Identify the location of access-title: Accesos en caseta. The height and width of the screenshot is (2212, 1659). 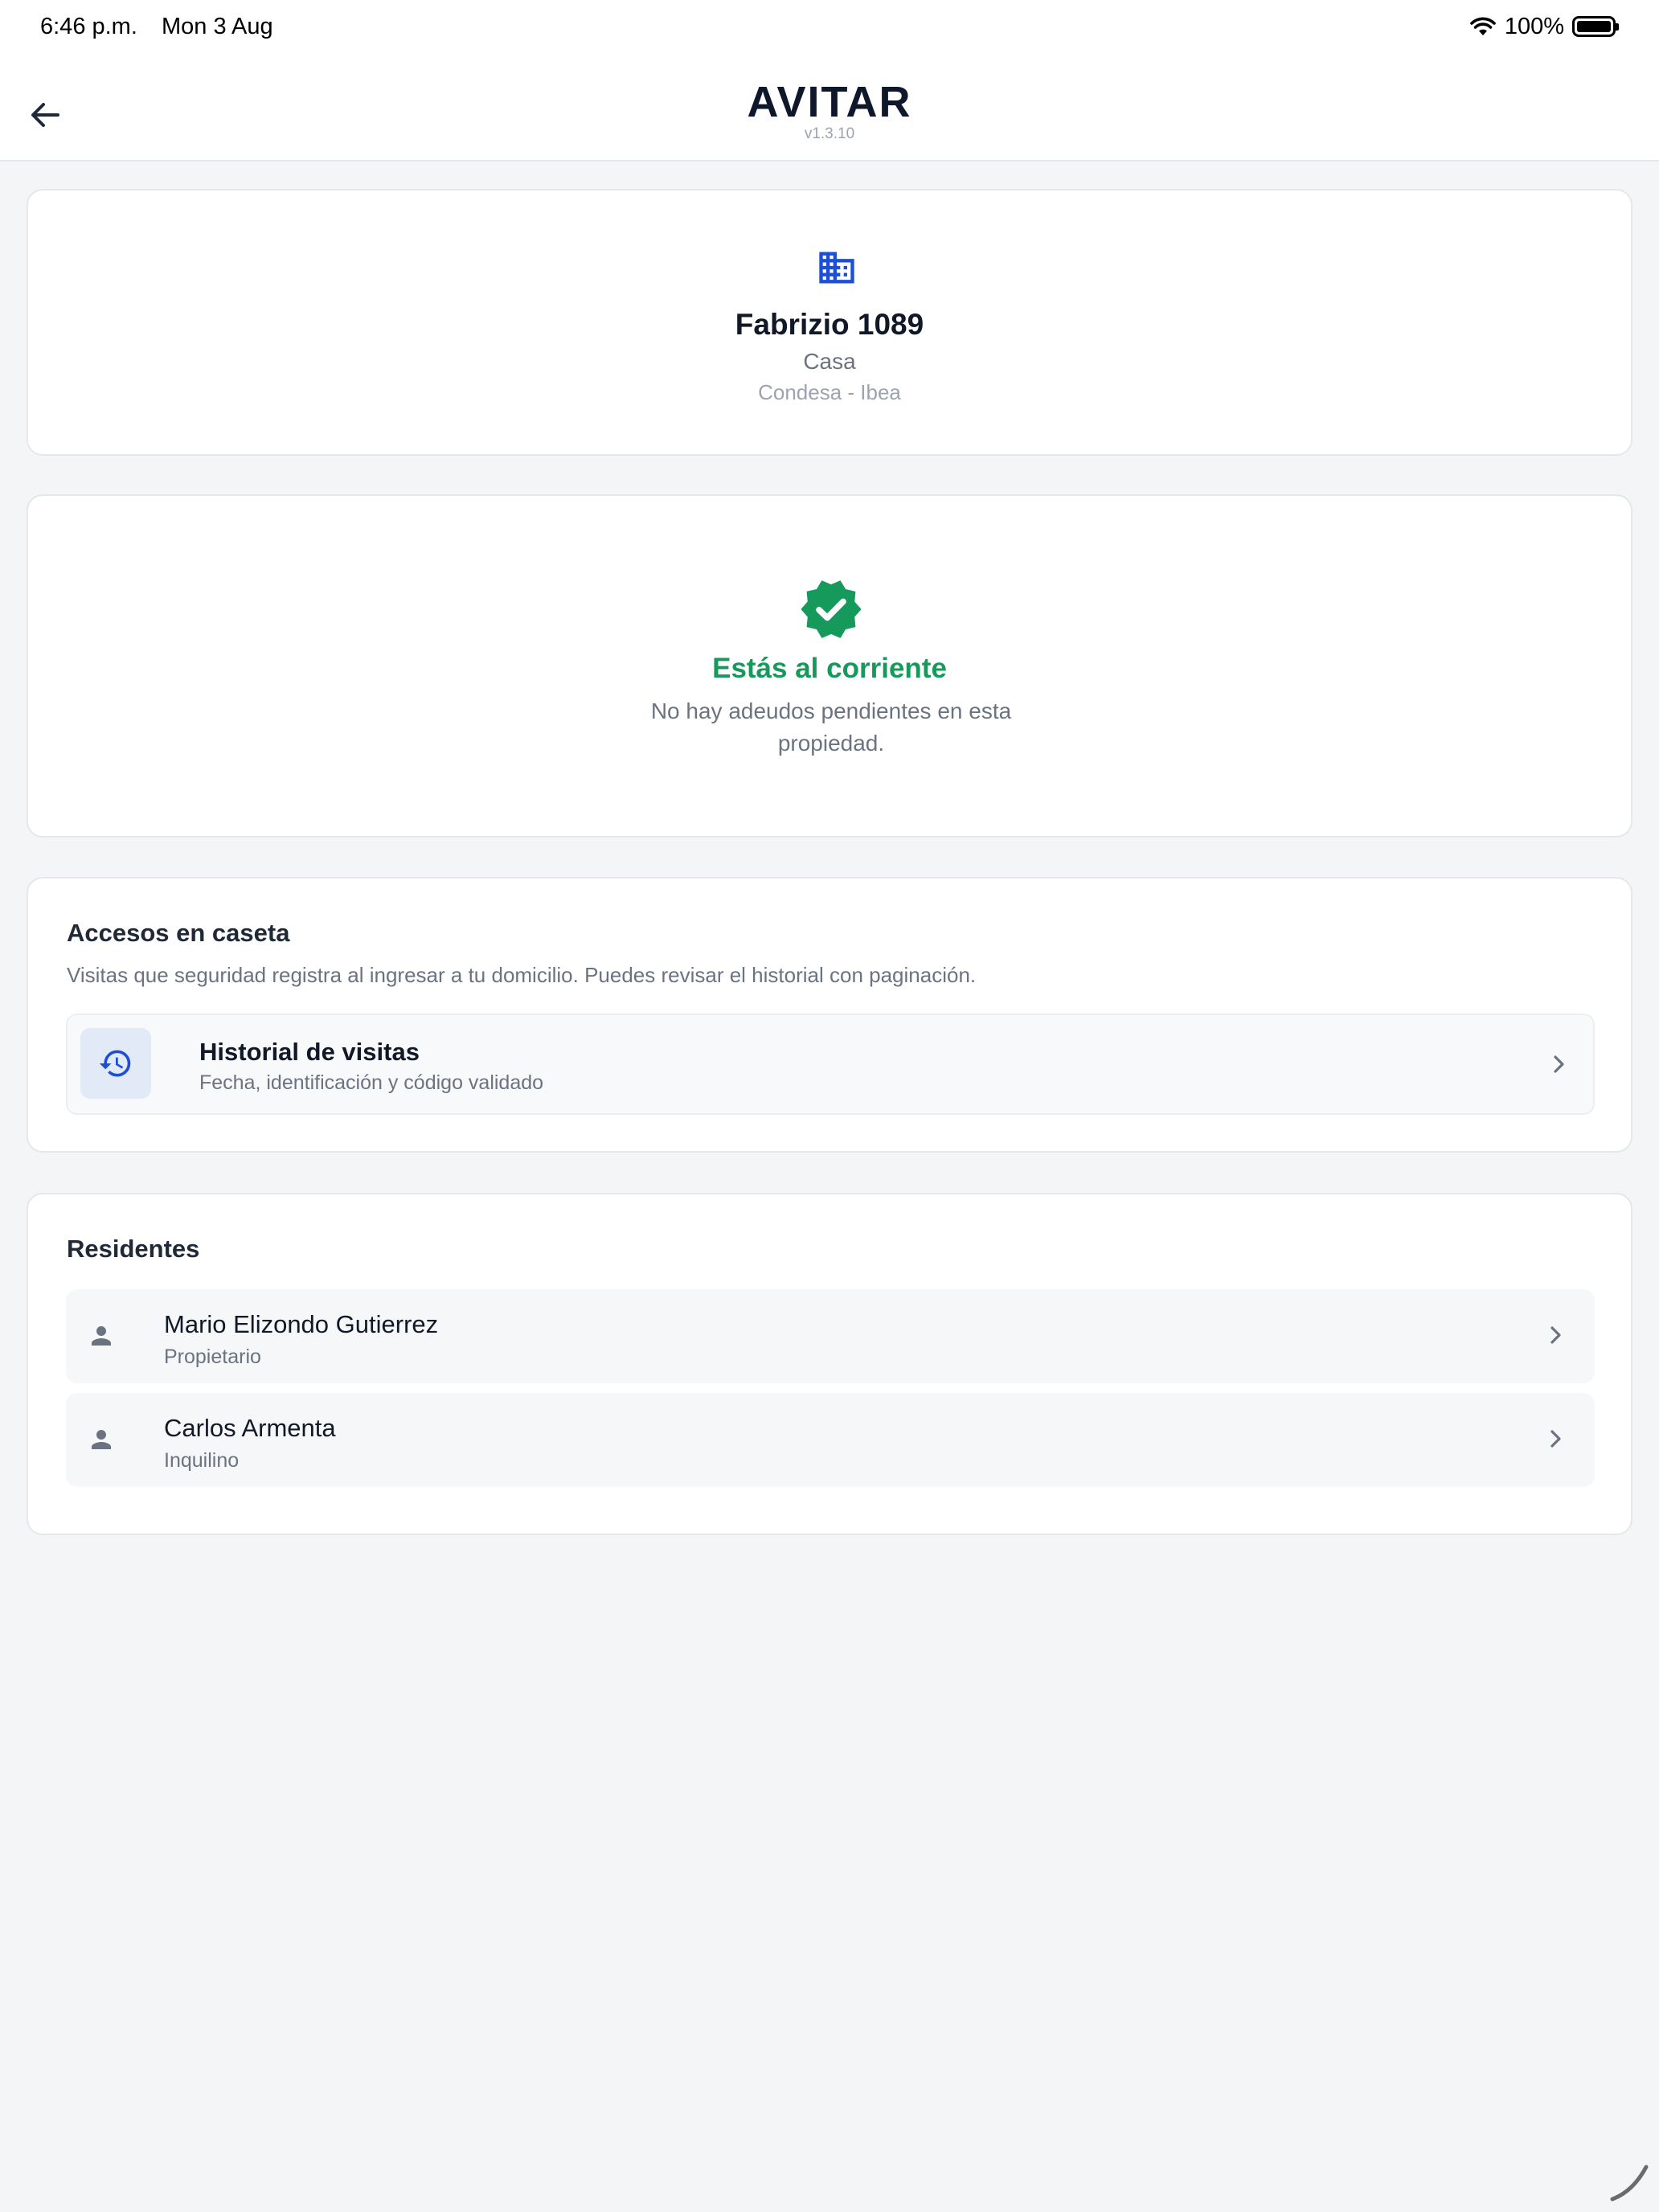
(178, 933).